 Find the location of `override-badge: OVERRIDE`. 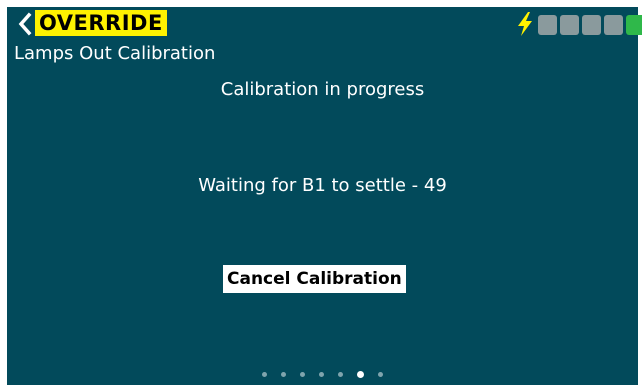

override-badge: OVERRIDE is located at coordinates (101, 23).